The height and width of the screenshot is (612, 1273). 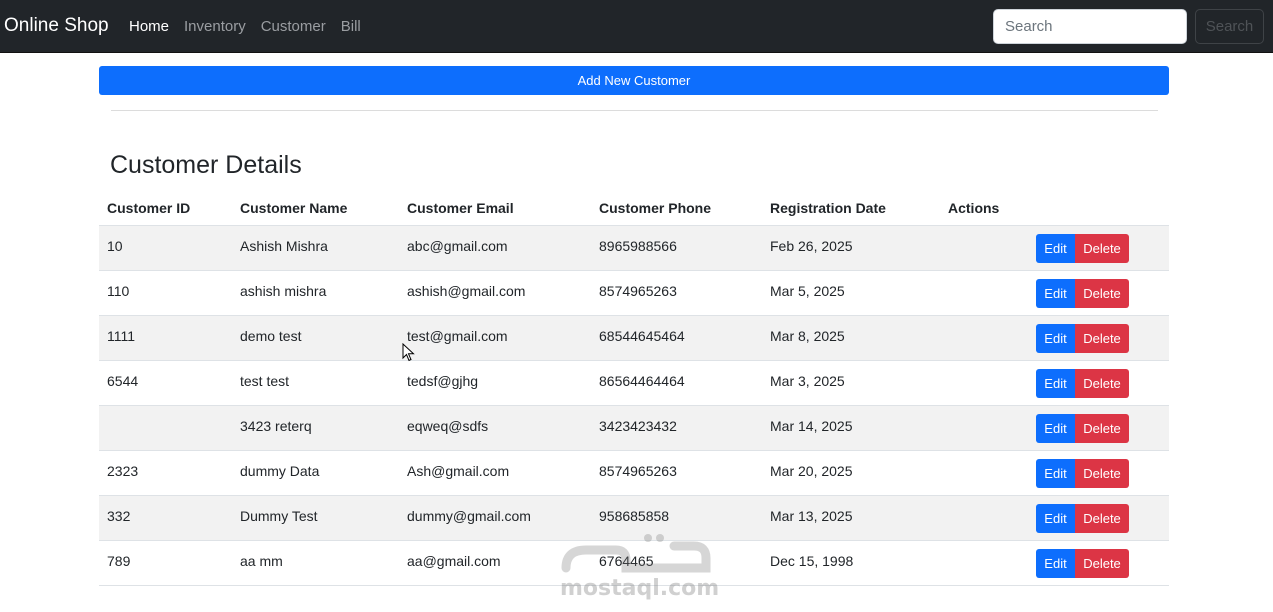 What do you see at coordinates (149, 26) in the screenshot?
I see `nav-link-home: Home` at bounding box center [149, 26].